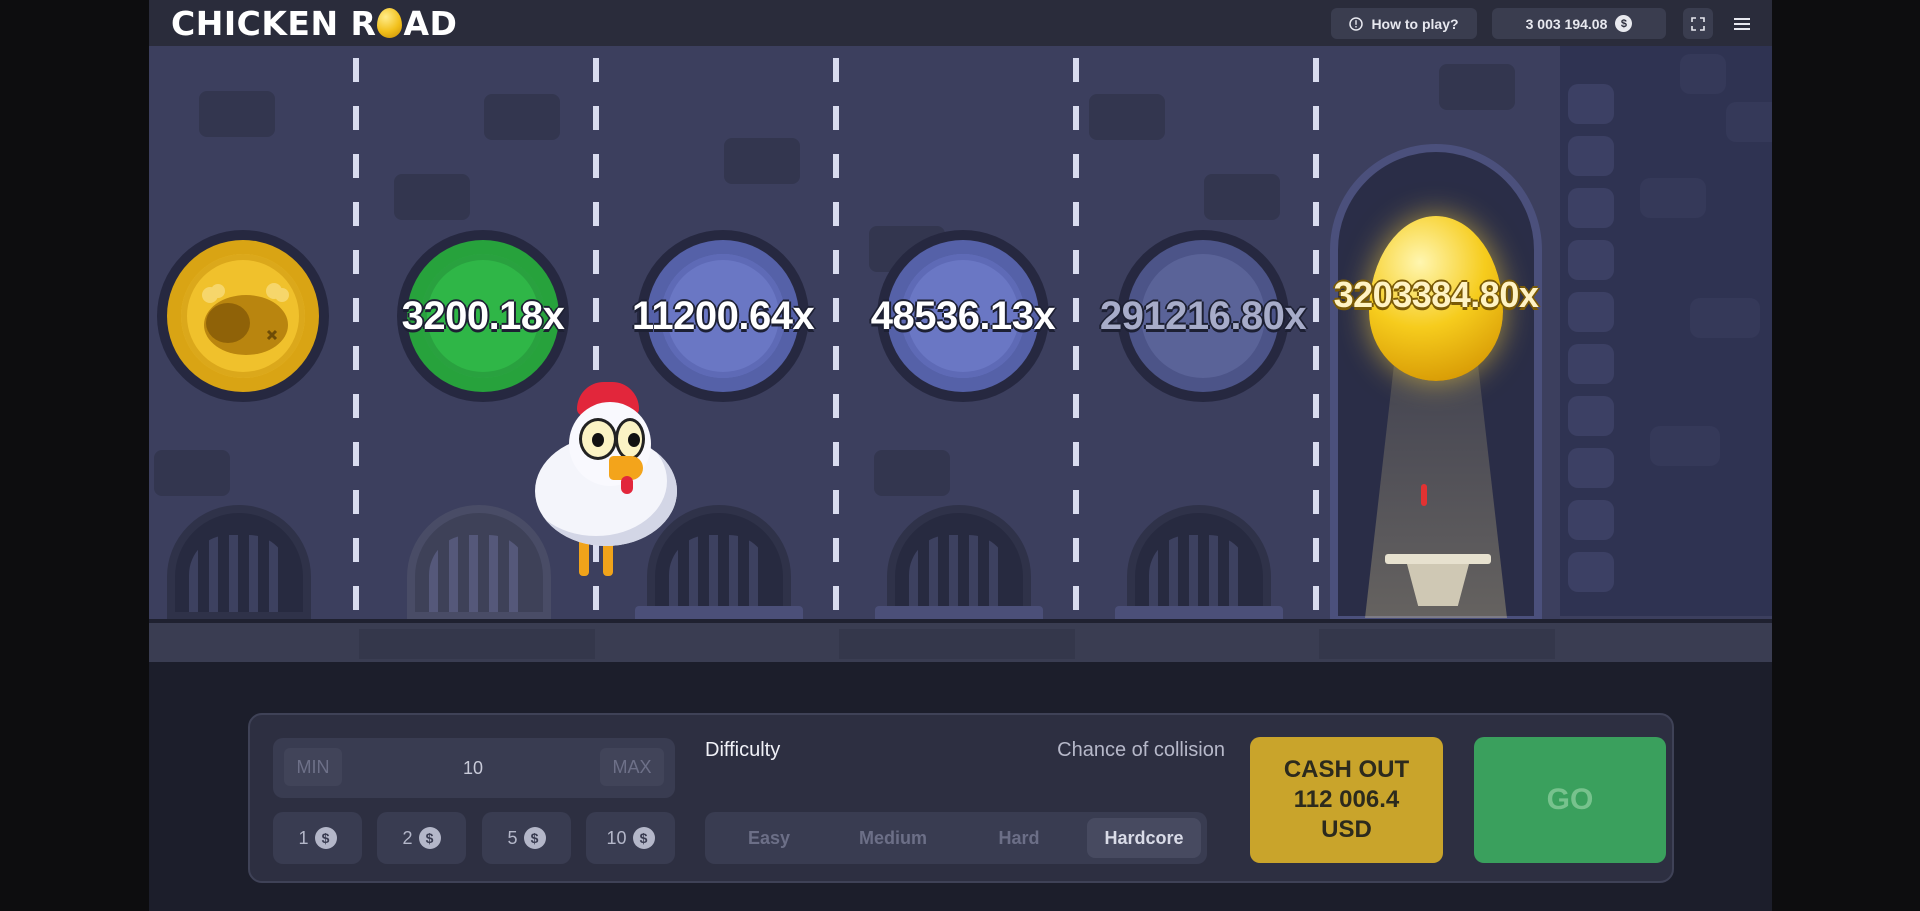 This screenshot has height=911, width=1920. I want to click on balance-display: 3 003 194.08 $, so click(1579, 23).